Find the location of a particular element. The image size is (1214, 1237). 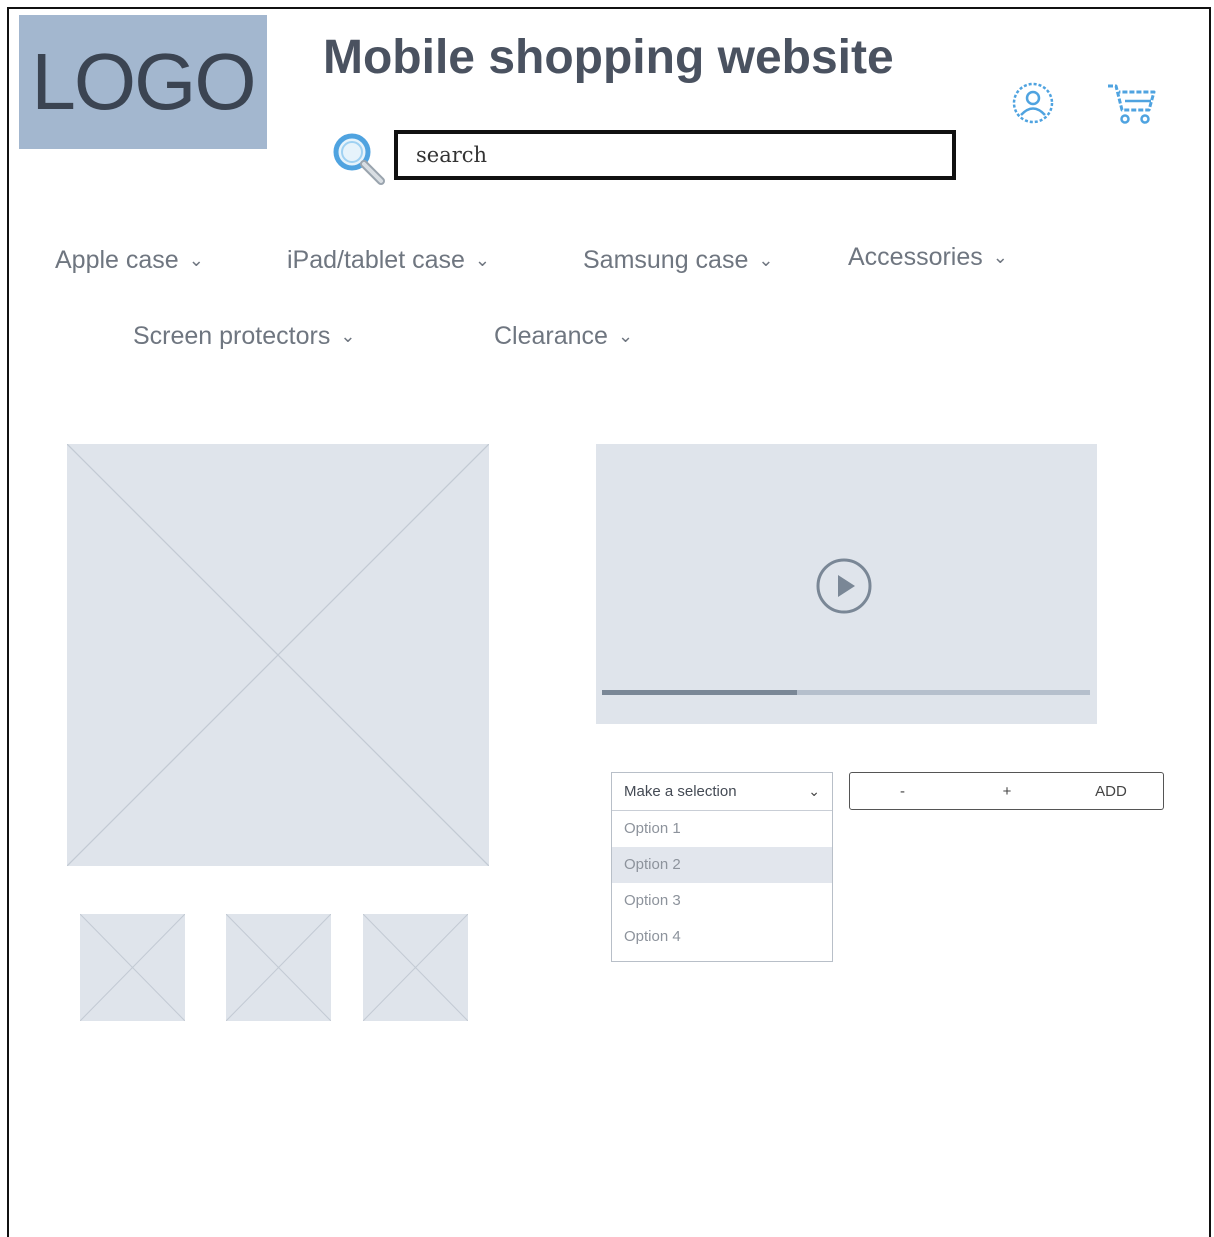

play-icon is located at coordinates (844, 586).